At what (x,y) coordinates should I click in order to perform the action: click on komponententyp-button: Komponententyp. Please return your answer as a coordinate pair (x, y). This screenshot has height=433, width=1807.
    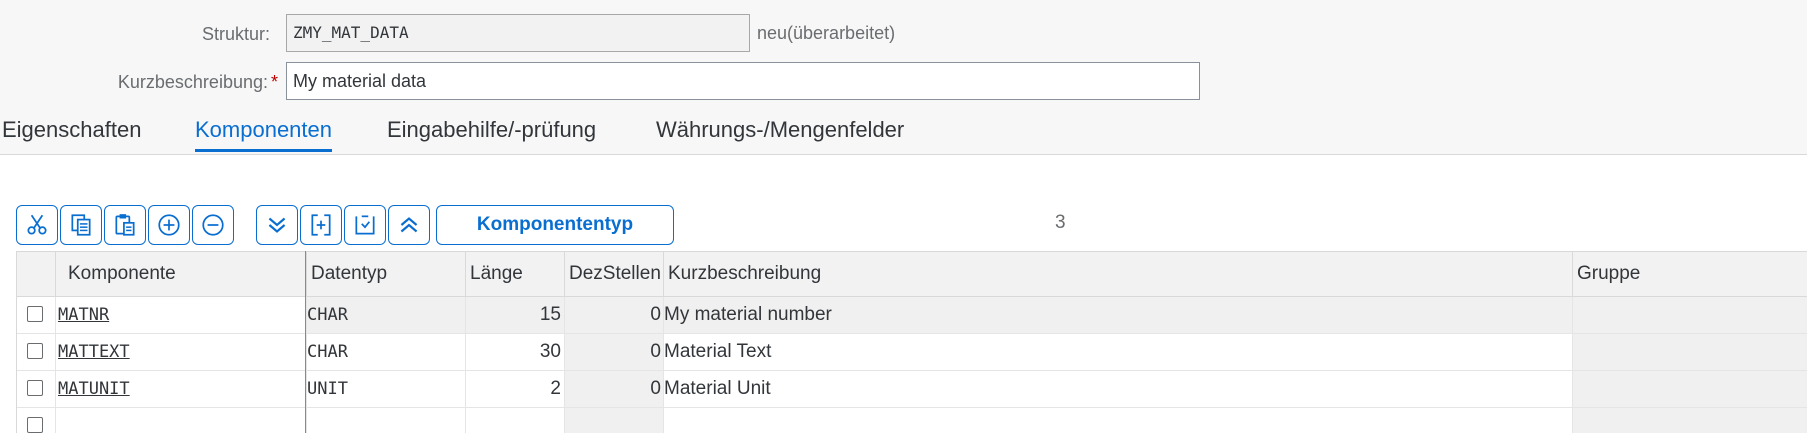
    Looking at the image, I should click on (555, 225).